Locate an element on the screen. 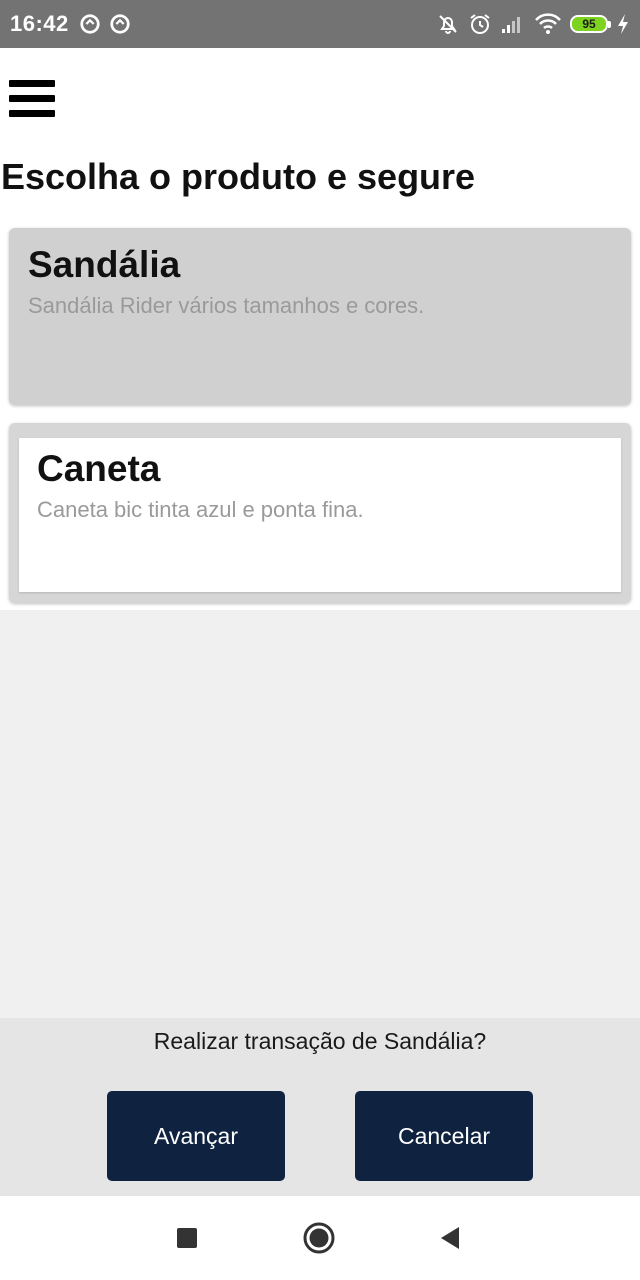  battery-icon: 95 is located at coordinates (590, 24).